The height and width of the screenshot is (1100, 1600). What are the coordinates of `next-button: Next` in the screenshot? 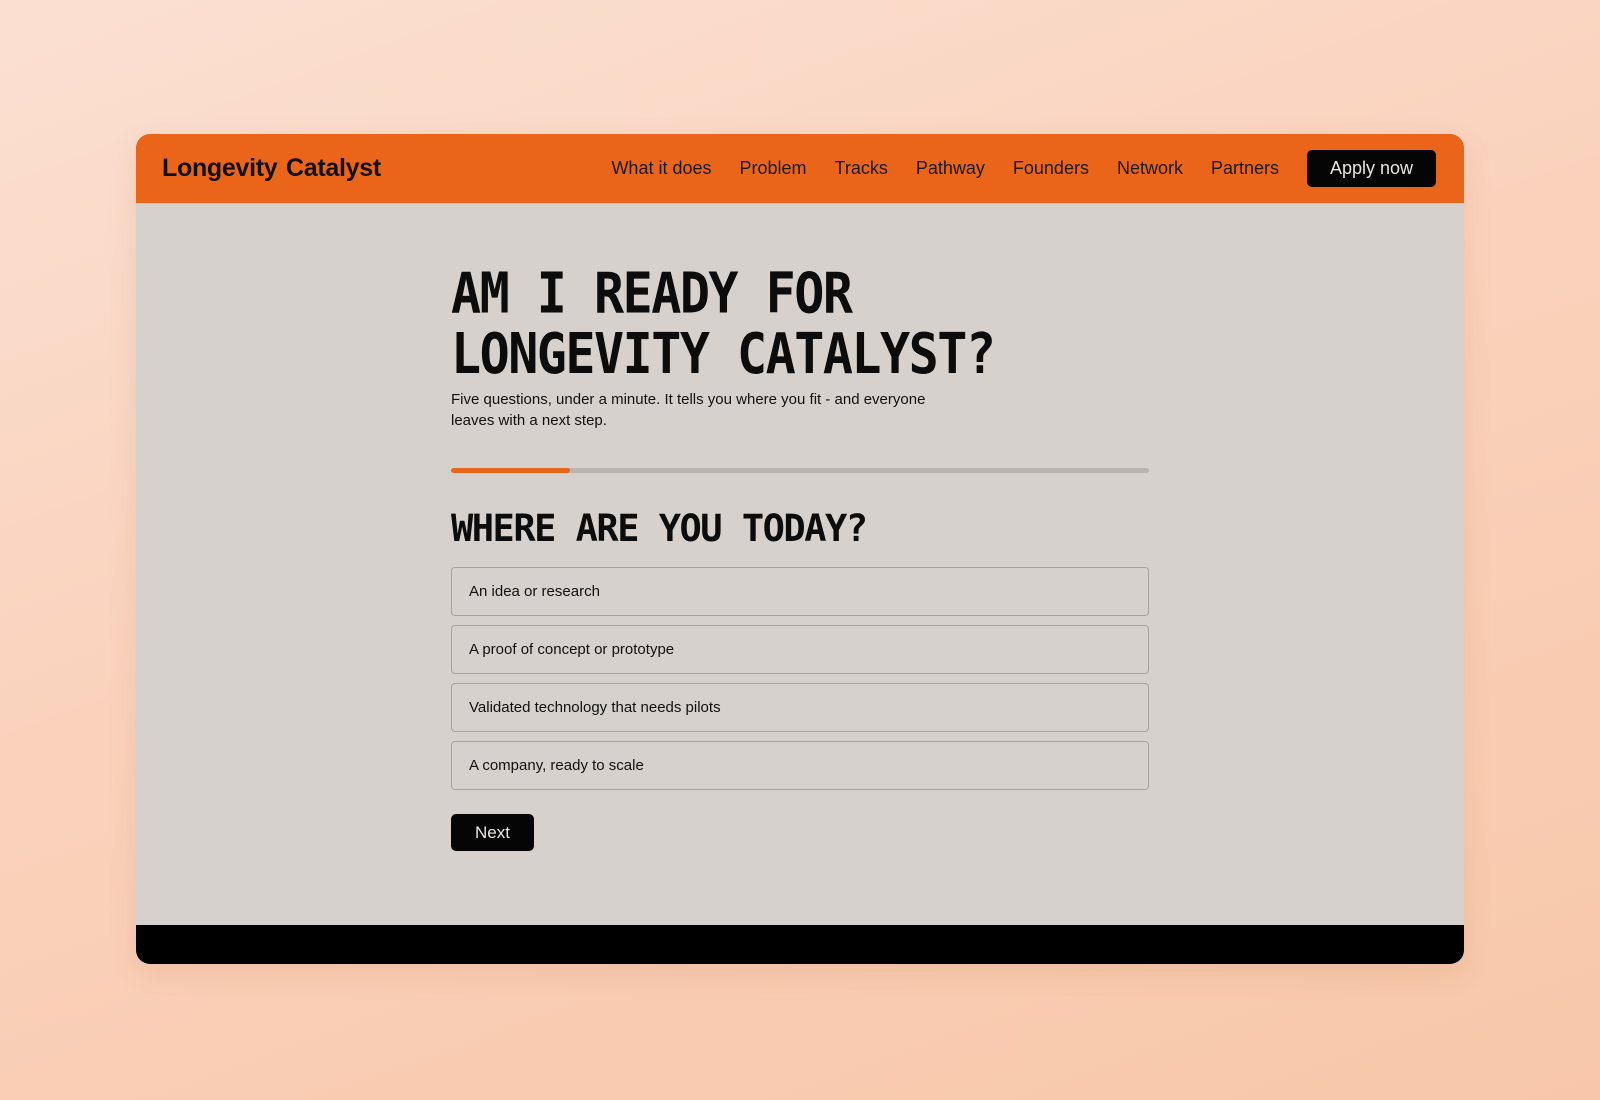 It's located at (492, 832).